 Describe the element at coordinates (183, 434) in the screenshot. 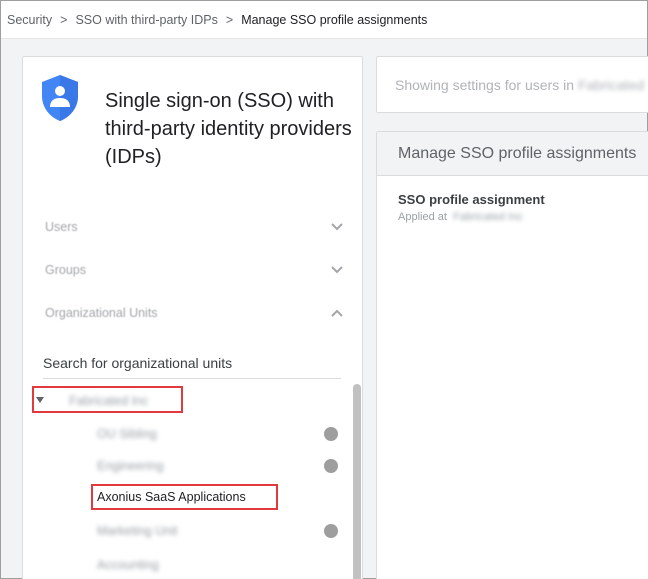

I see `tree-item: OU Sibling` at that location.